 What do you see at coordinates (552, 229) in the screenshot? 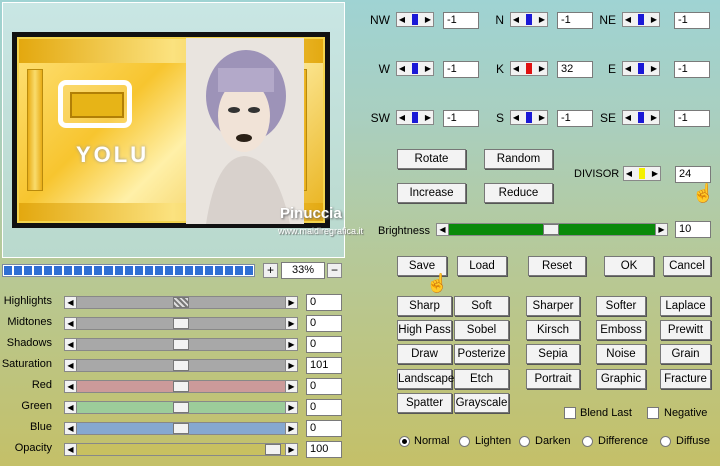
I see `brightness-slider: ◀ ▶` at bounding box center [552, 229].